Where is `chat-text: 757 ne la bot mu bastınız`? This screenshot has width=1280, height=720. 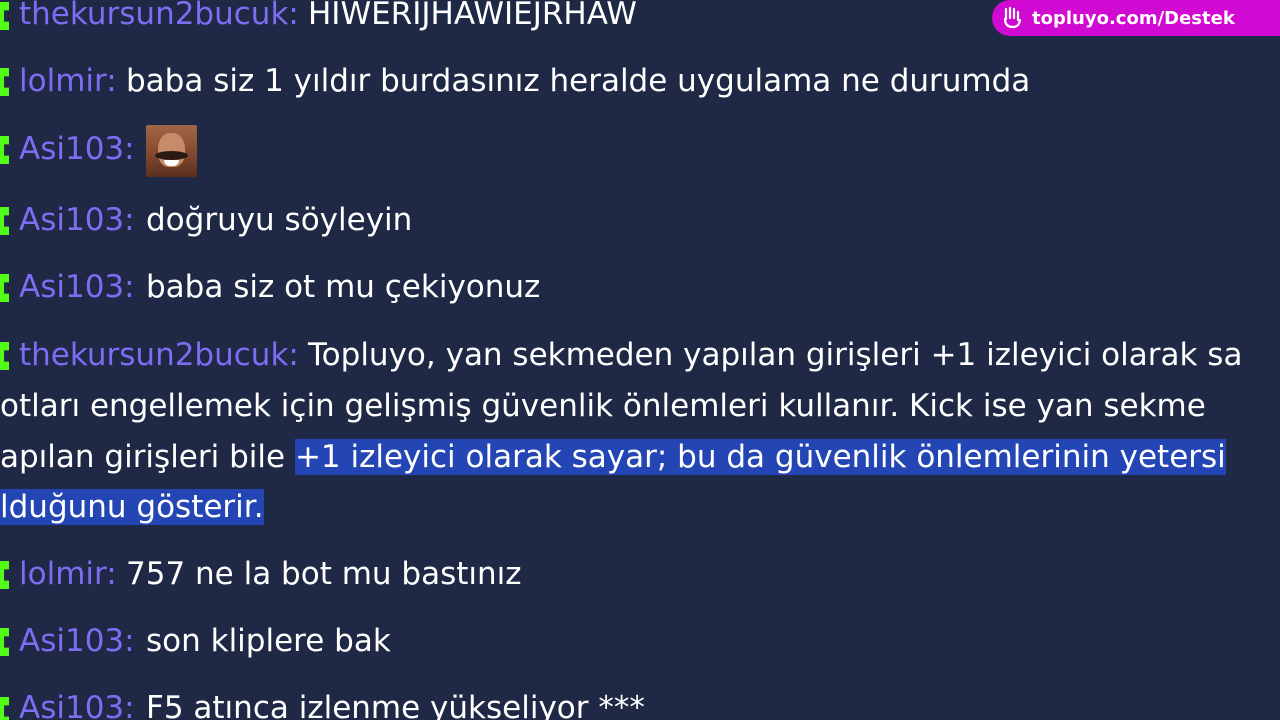
chat-text: 757 ne la bot mu bastınız is located at coordinates (324, 574).